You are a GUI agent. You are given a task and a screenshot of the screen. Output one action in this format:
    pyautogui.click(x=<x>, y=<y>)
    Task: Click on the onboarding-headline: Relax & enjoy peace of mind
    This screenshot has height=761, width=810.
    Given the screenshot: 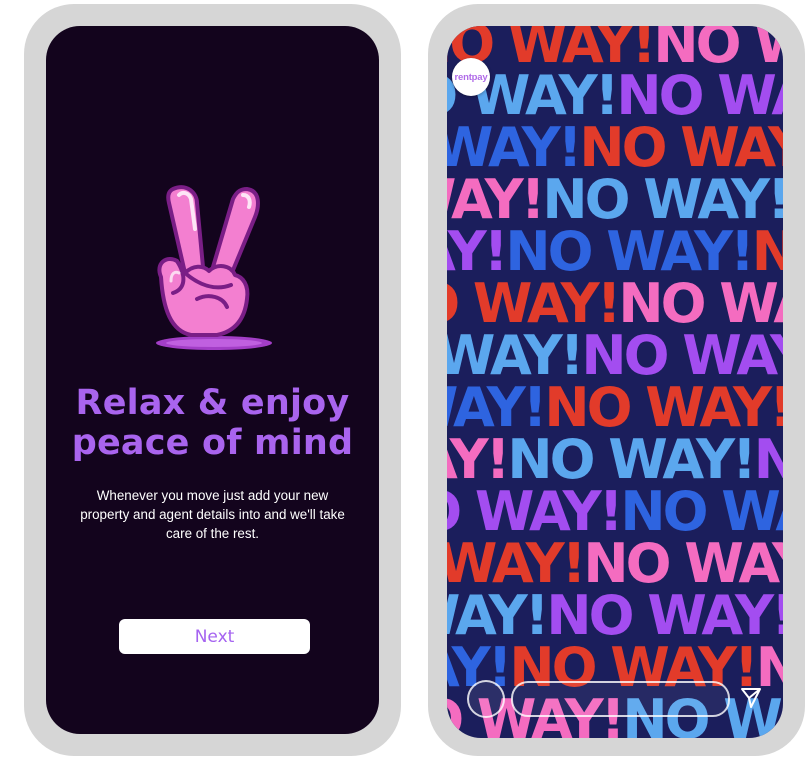 What is the action you would take?
    pyautogui.click(x=212, y=423)
    